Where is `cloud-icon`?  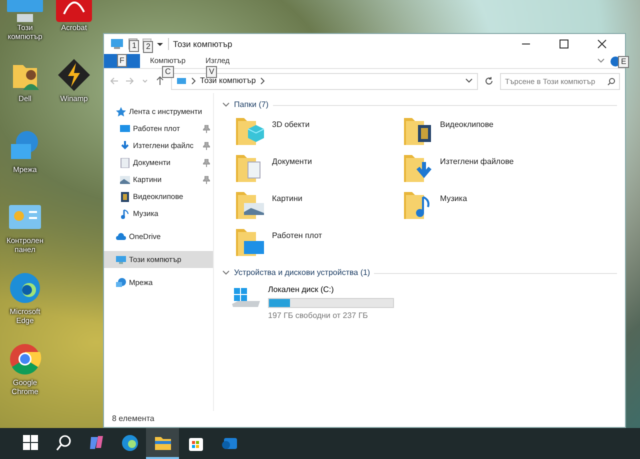 cloud-icon is located at coordinates (121, 237).